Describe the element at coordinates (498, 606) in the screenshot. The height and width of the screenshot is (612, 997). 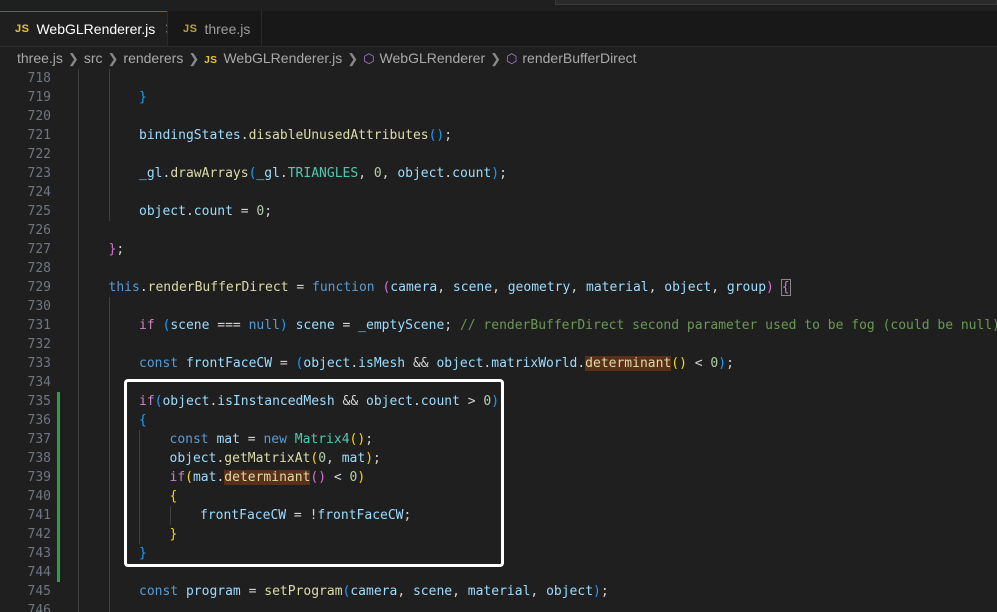
I see `code-line: 746` at that location.